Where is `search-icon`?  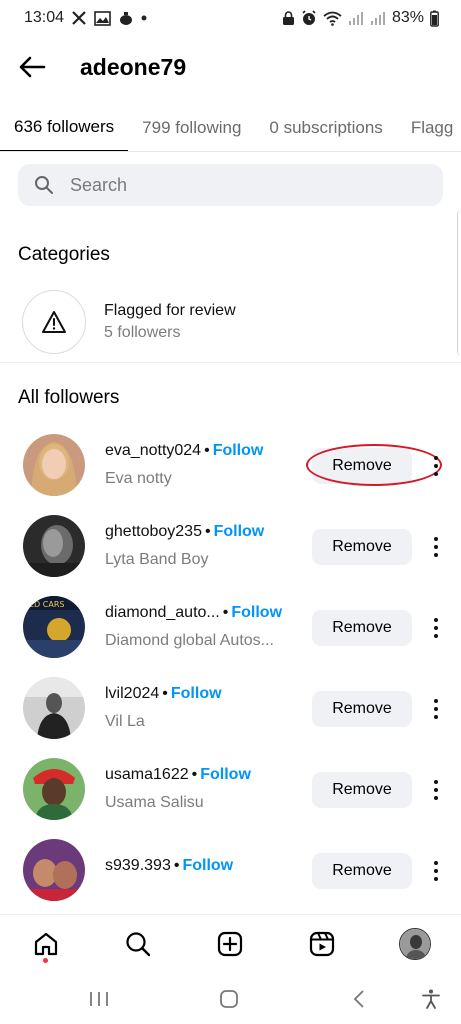
search-icon is located at coordinates (44, 185).